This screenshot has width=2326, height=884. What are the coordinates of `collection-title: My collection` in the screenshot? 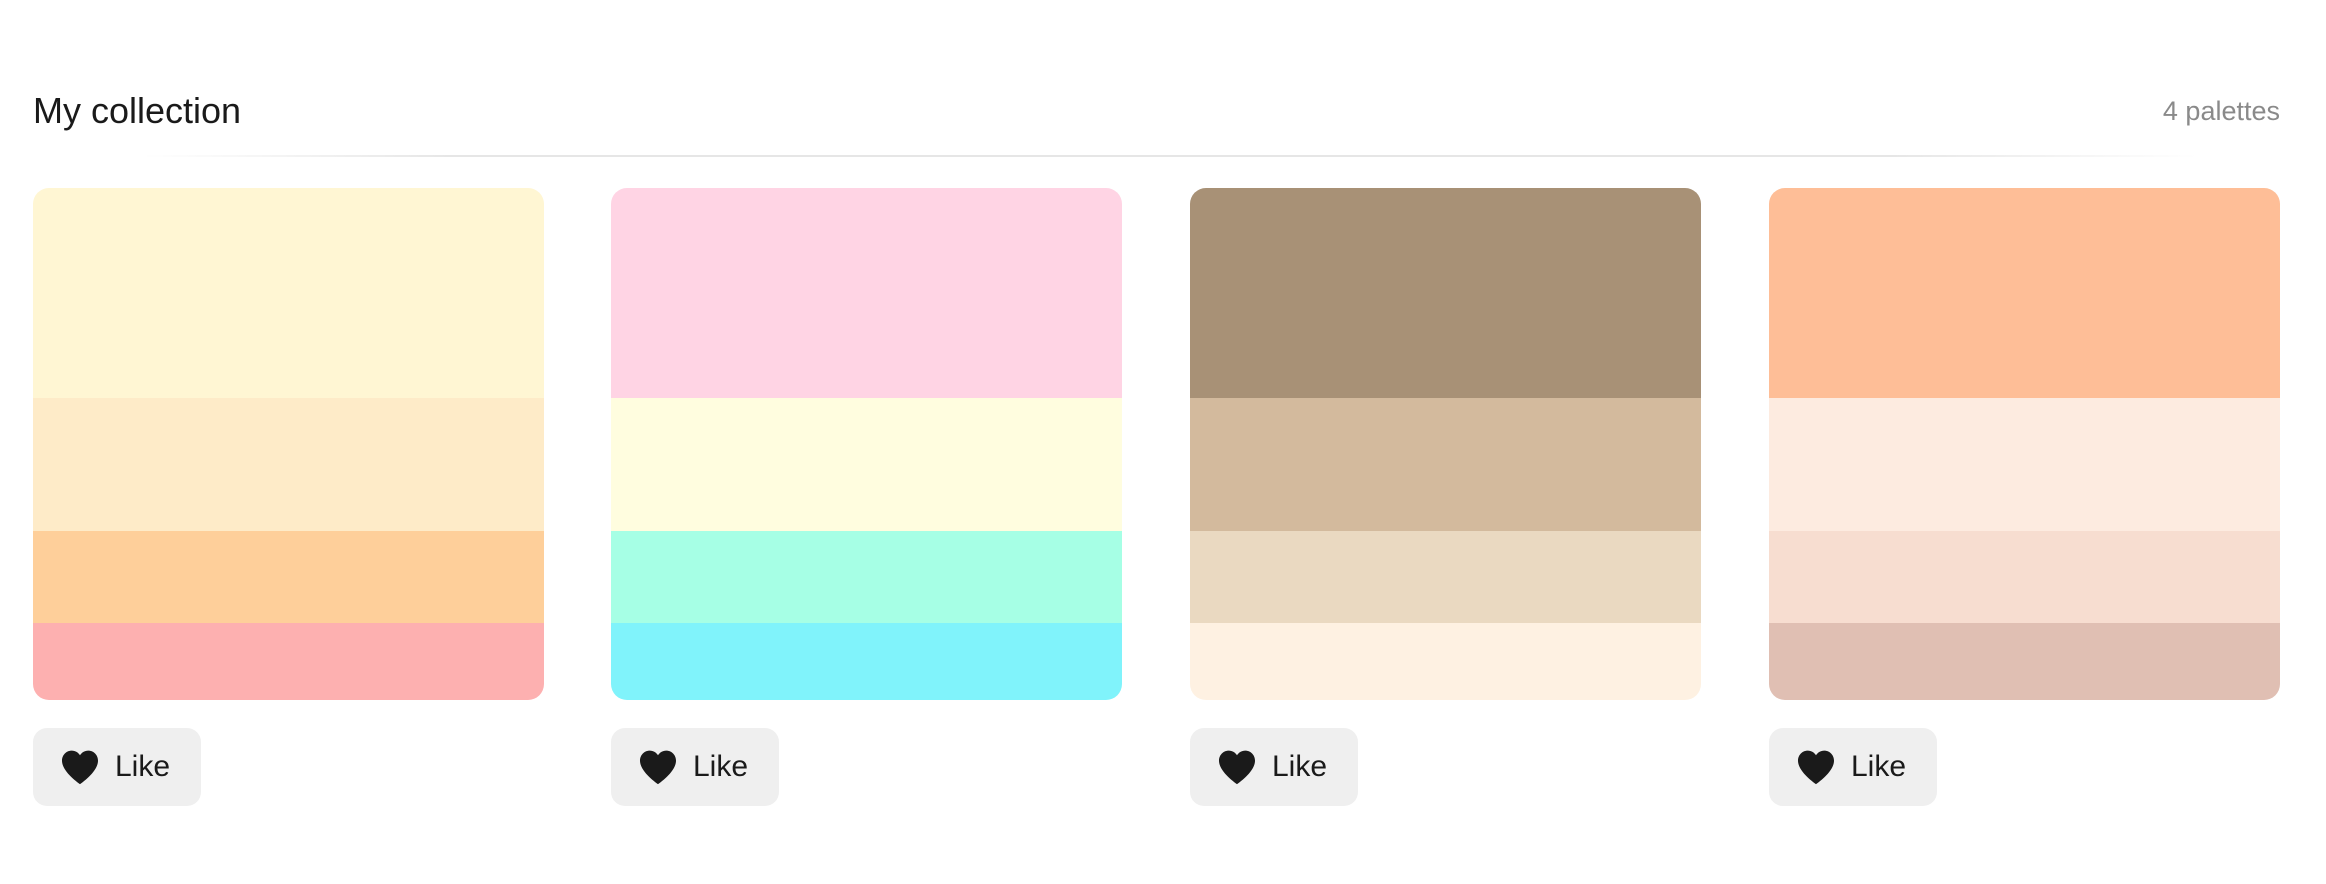 It's located at (137, 110).